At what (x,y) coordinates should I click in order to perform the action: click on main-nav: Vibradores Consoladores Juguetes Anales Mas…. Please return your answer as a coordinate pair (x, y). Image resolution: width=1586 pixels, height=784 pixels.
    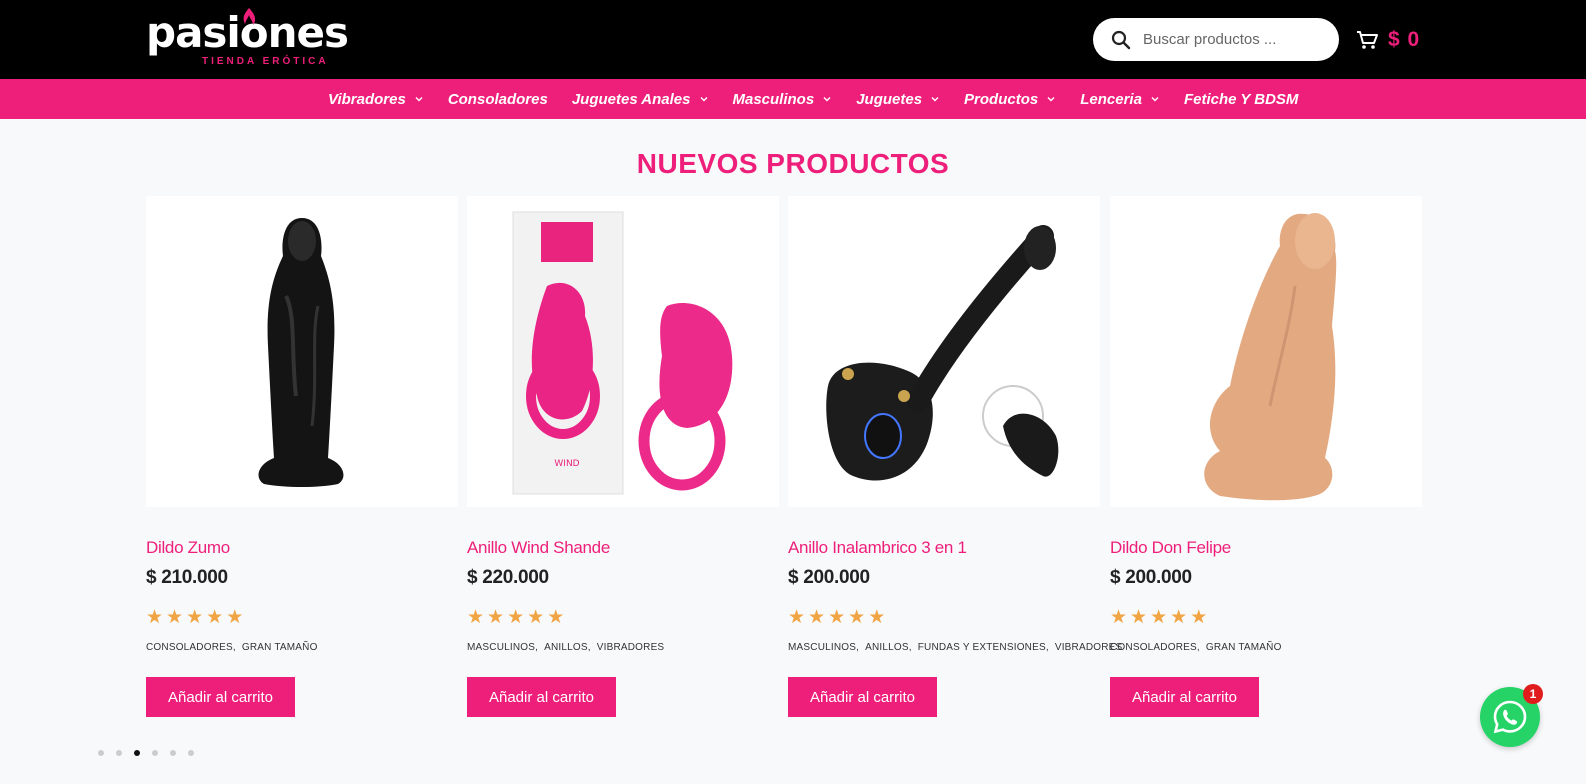
    Looking at the image, I should click on (793, 99).